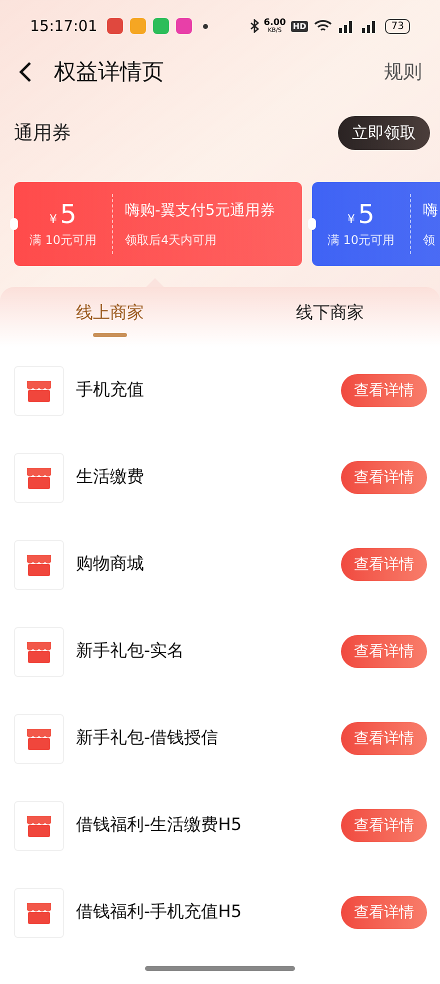  What do you see at coordinates (64, 26) in the screenshot?
I see `clock: 15:17:01` at bounding box center [64, 26].